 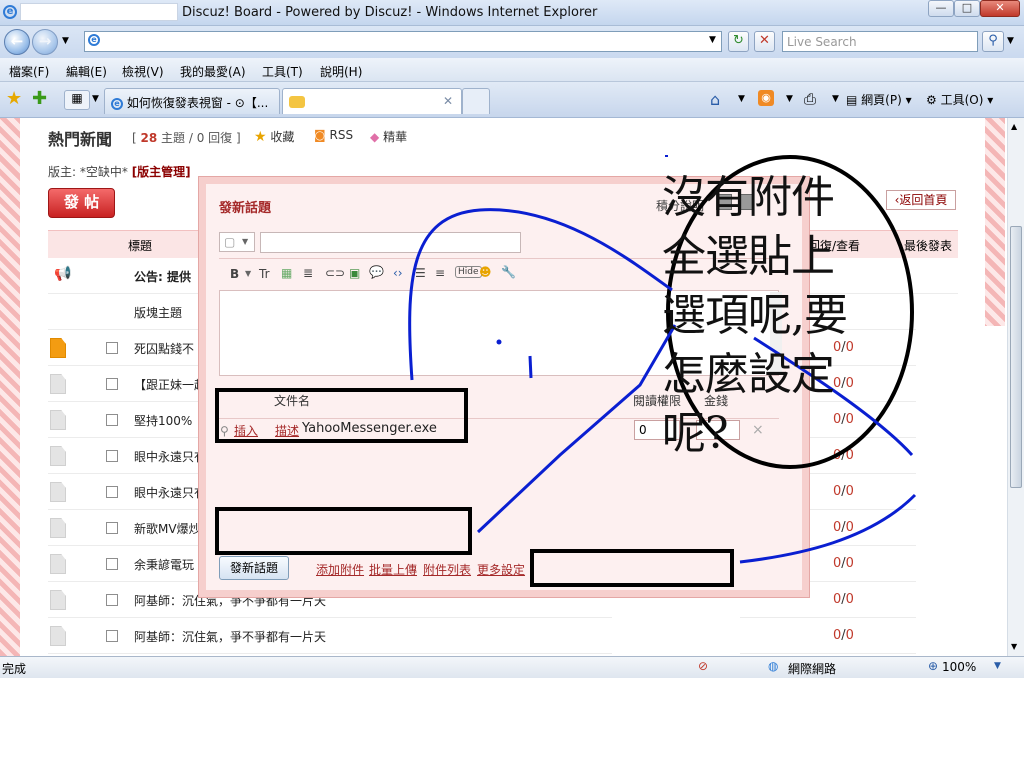 I want to click on status-bar: 完成 ⊘ ◍ 網際網路 ⊕ 100% ▼, so click(x=512, y=667).